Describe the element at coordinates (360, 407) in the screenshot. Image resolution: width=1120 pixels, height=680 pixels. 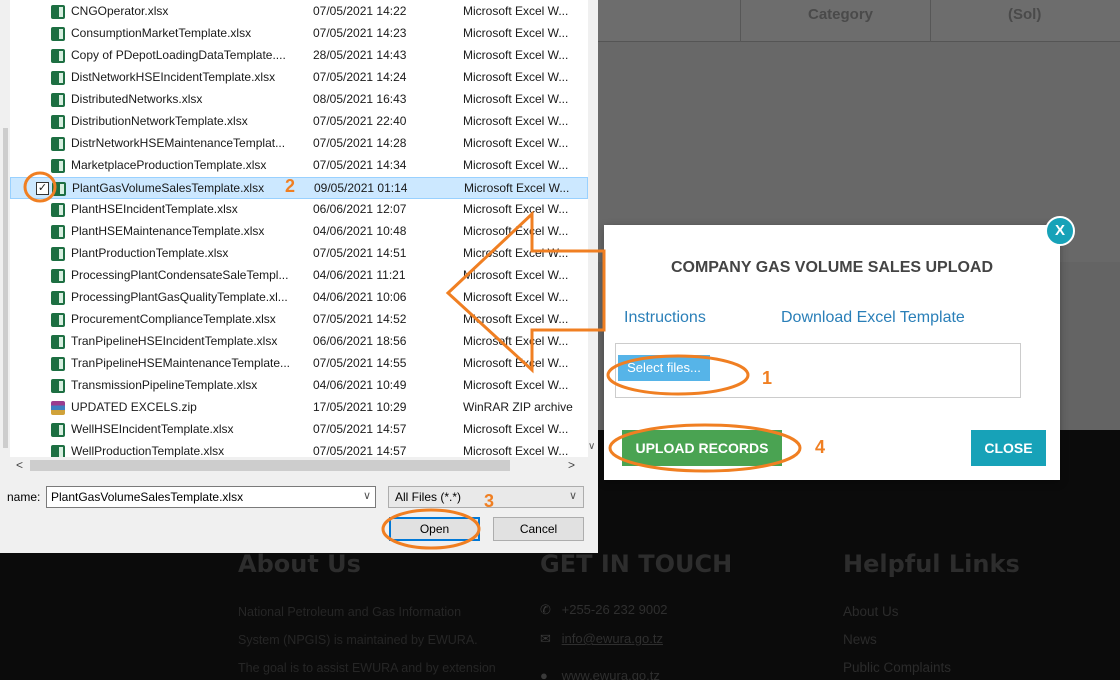
I see `file-date: 17/05/2021 10:29` at that location.